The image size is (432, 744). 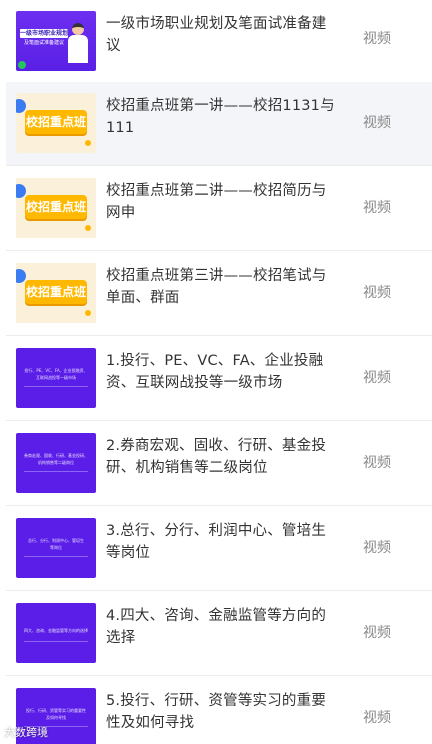 I want to click on thumbnail-subtitle: 互联网战投等一级市场, so click(x=56, y=377).